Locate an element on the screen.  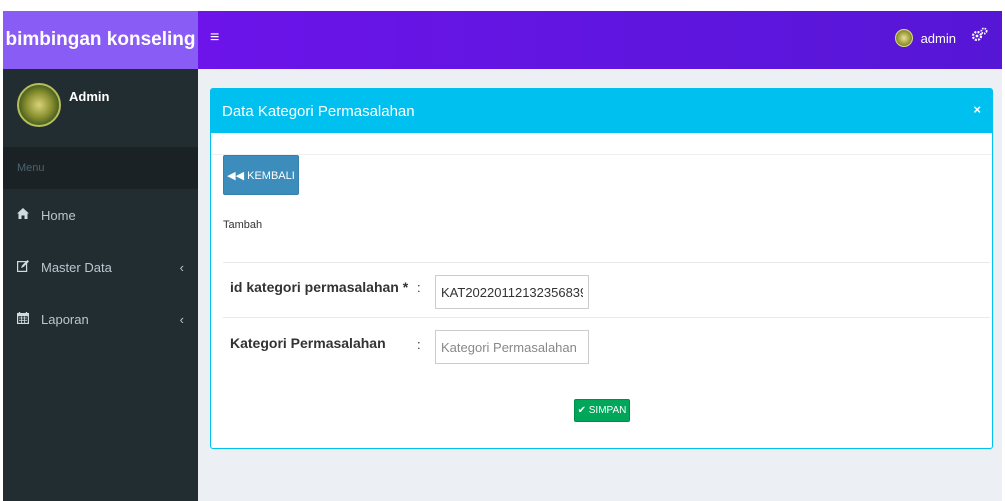
save-button-label: ✔ SIMPAN is located at coordinates (602, 410).